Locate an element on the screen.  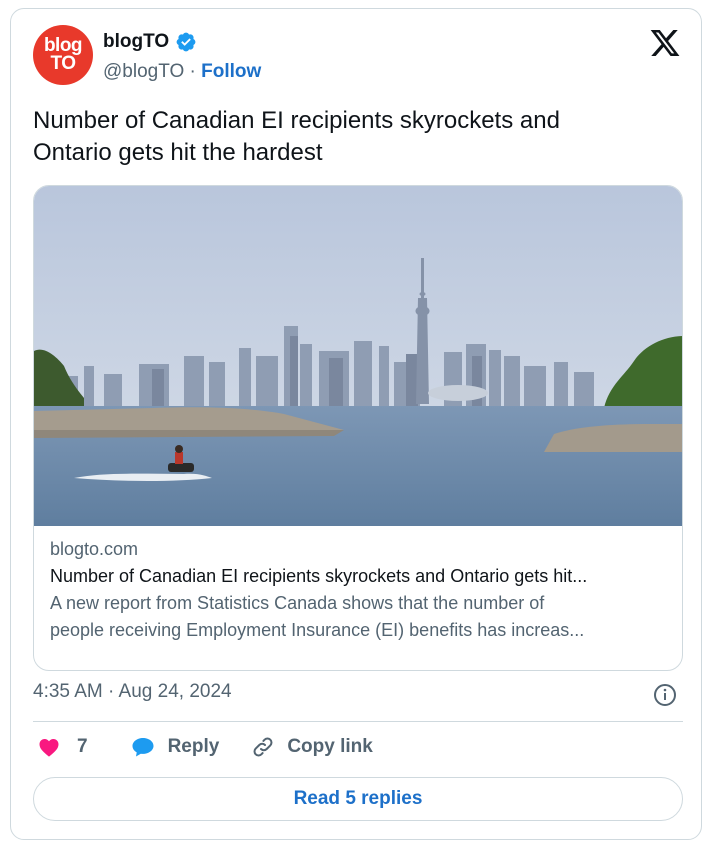
author-handle-row: @blogTO · Follow is located at coordinates (182, 72).